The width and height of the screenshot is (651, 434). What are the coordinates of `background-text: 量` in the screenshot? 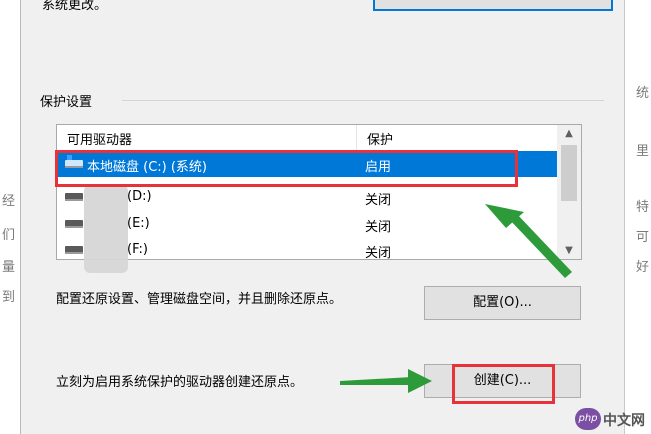 It's located at (9, 267).